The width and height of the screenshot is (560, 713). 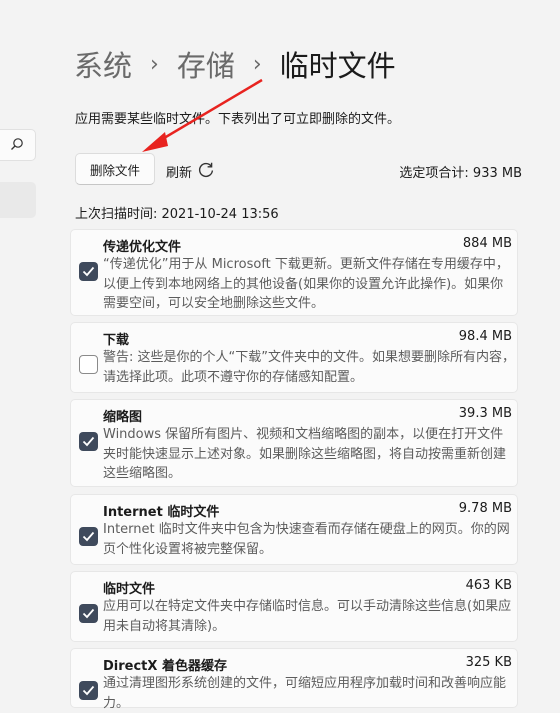 What do you see at coordinates (208, 112) in the screenshot?
I see `annotation-arrow-shaft` at bounding box center [208, 112].